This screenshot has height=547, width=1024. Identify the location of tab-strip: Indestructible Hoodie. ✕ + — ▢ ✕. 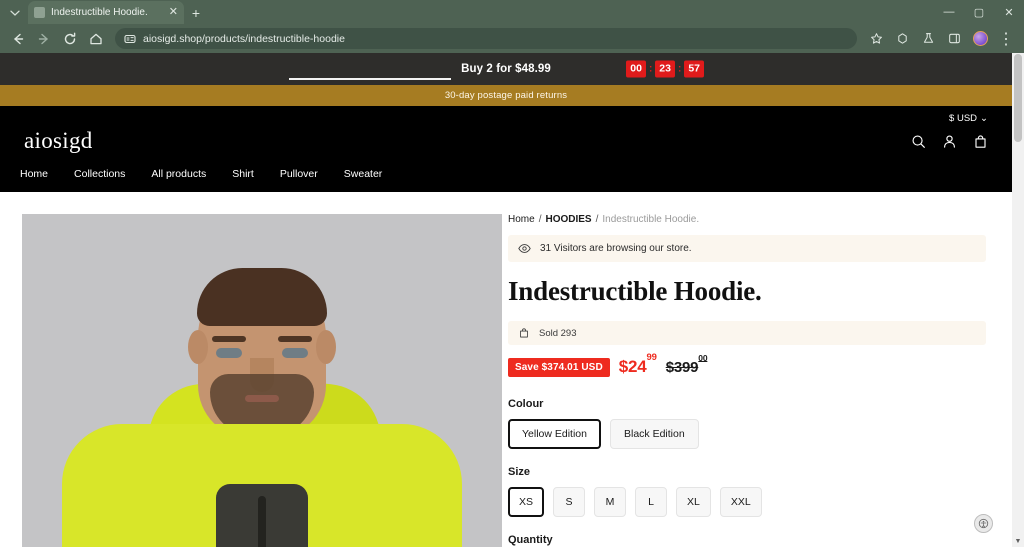
(512, 12).